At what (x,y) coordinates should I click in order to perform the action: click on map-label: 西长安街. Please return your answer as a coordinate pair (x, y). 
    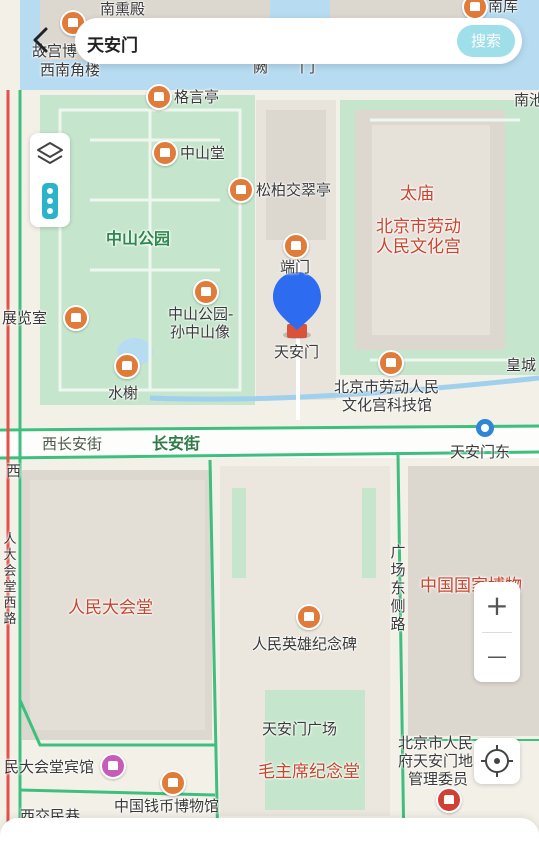
    Looking at the image, I should click on (72, 444).